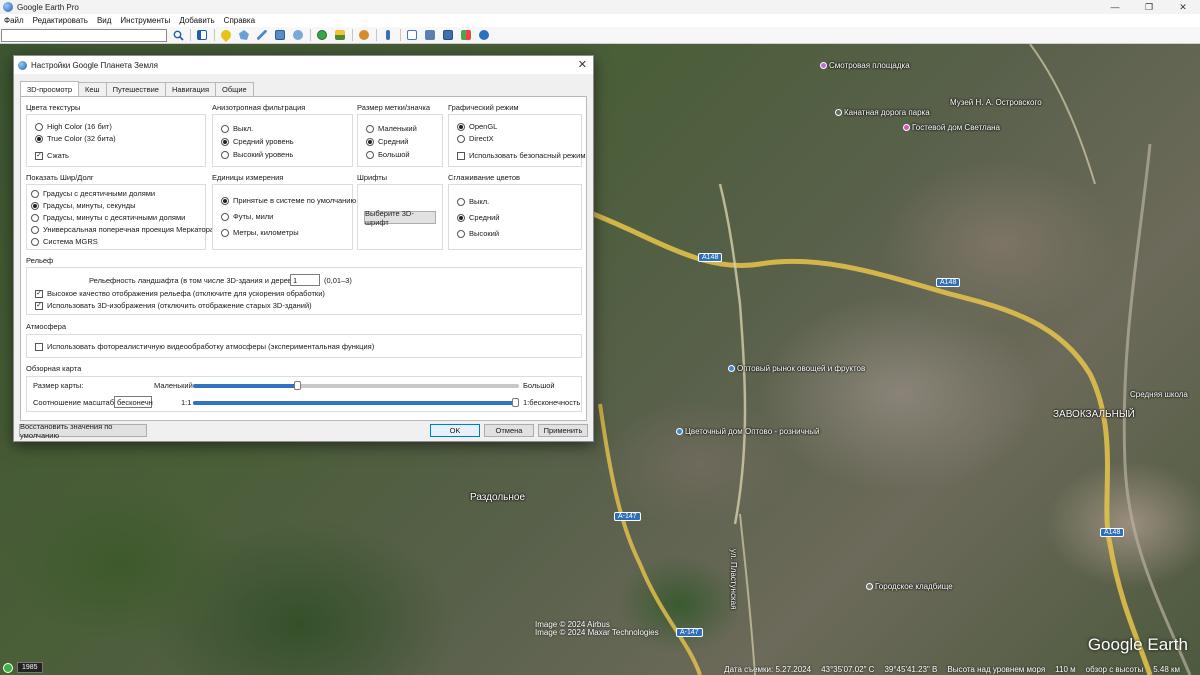 The height and width of the screenshot is (675, 1200). Describe the element at coordinates (1183, 7) in the screenshot. I see `close-window-button: ✕` at that location.